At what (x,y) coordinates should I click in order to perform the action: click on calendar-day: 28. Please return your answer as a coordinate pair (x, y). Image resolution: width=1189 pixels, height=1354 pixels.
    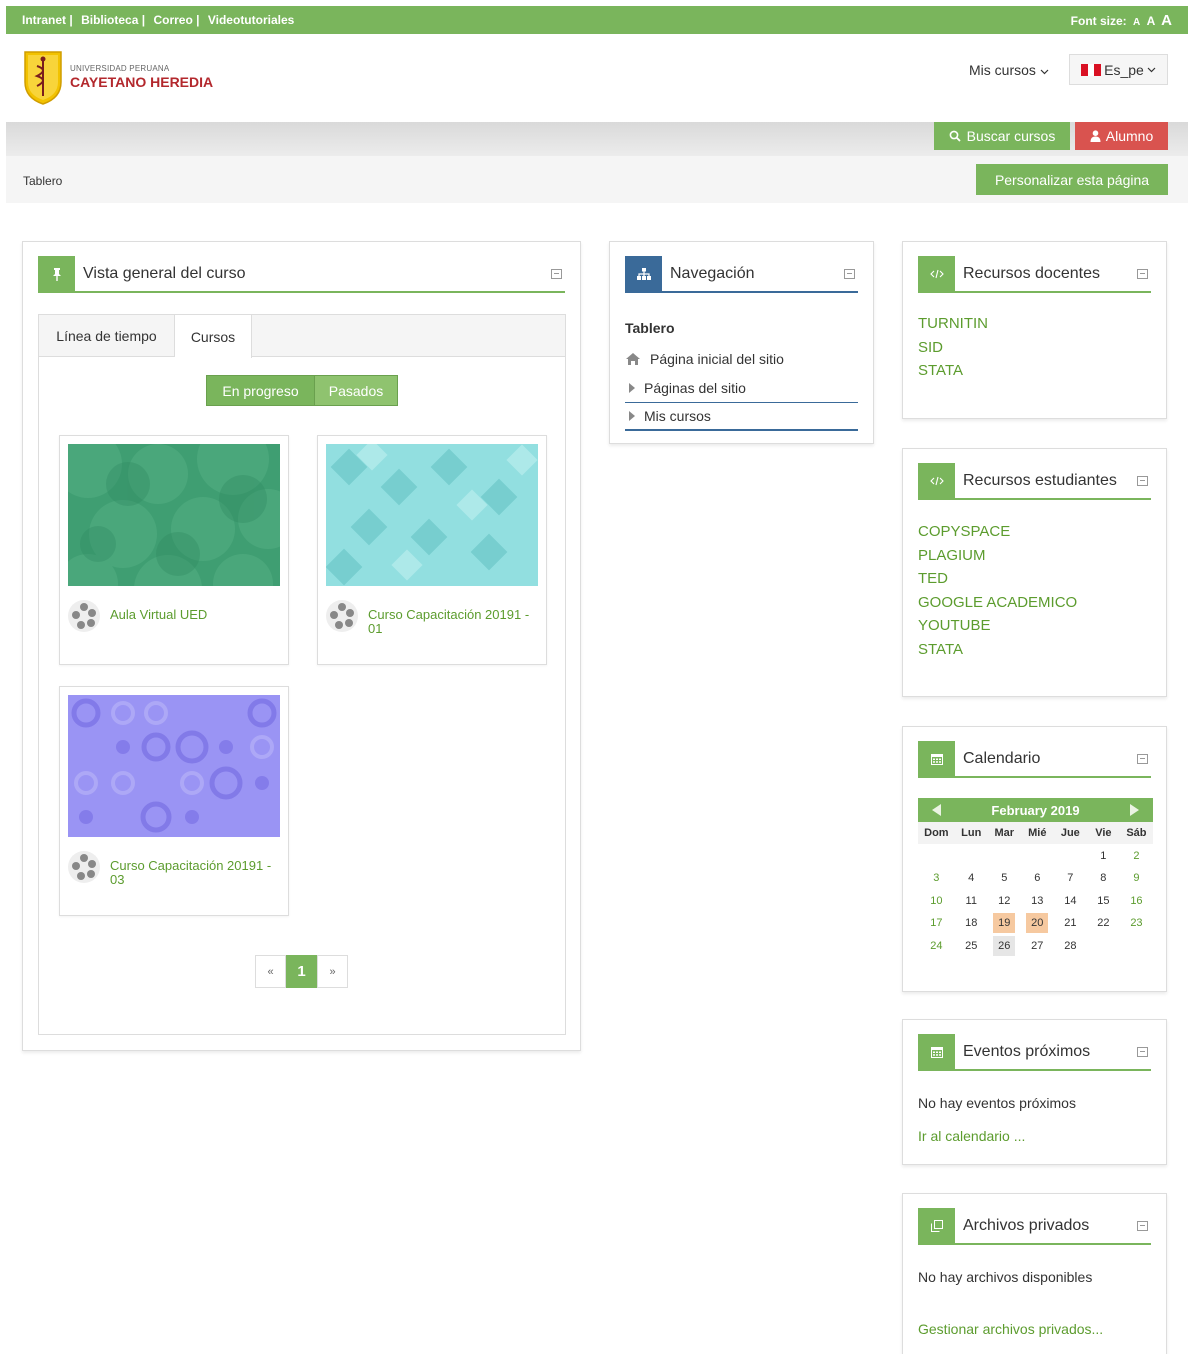
    Looking at the image, I should click on (1070, 946).